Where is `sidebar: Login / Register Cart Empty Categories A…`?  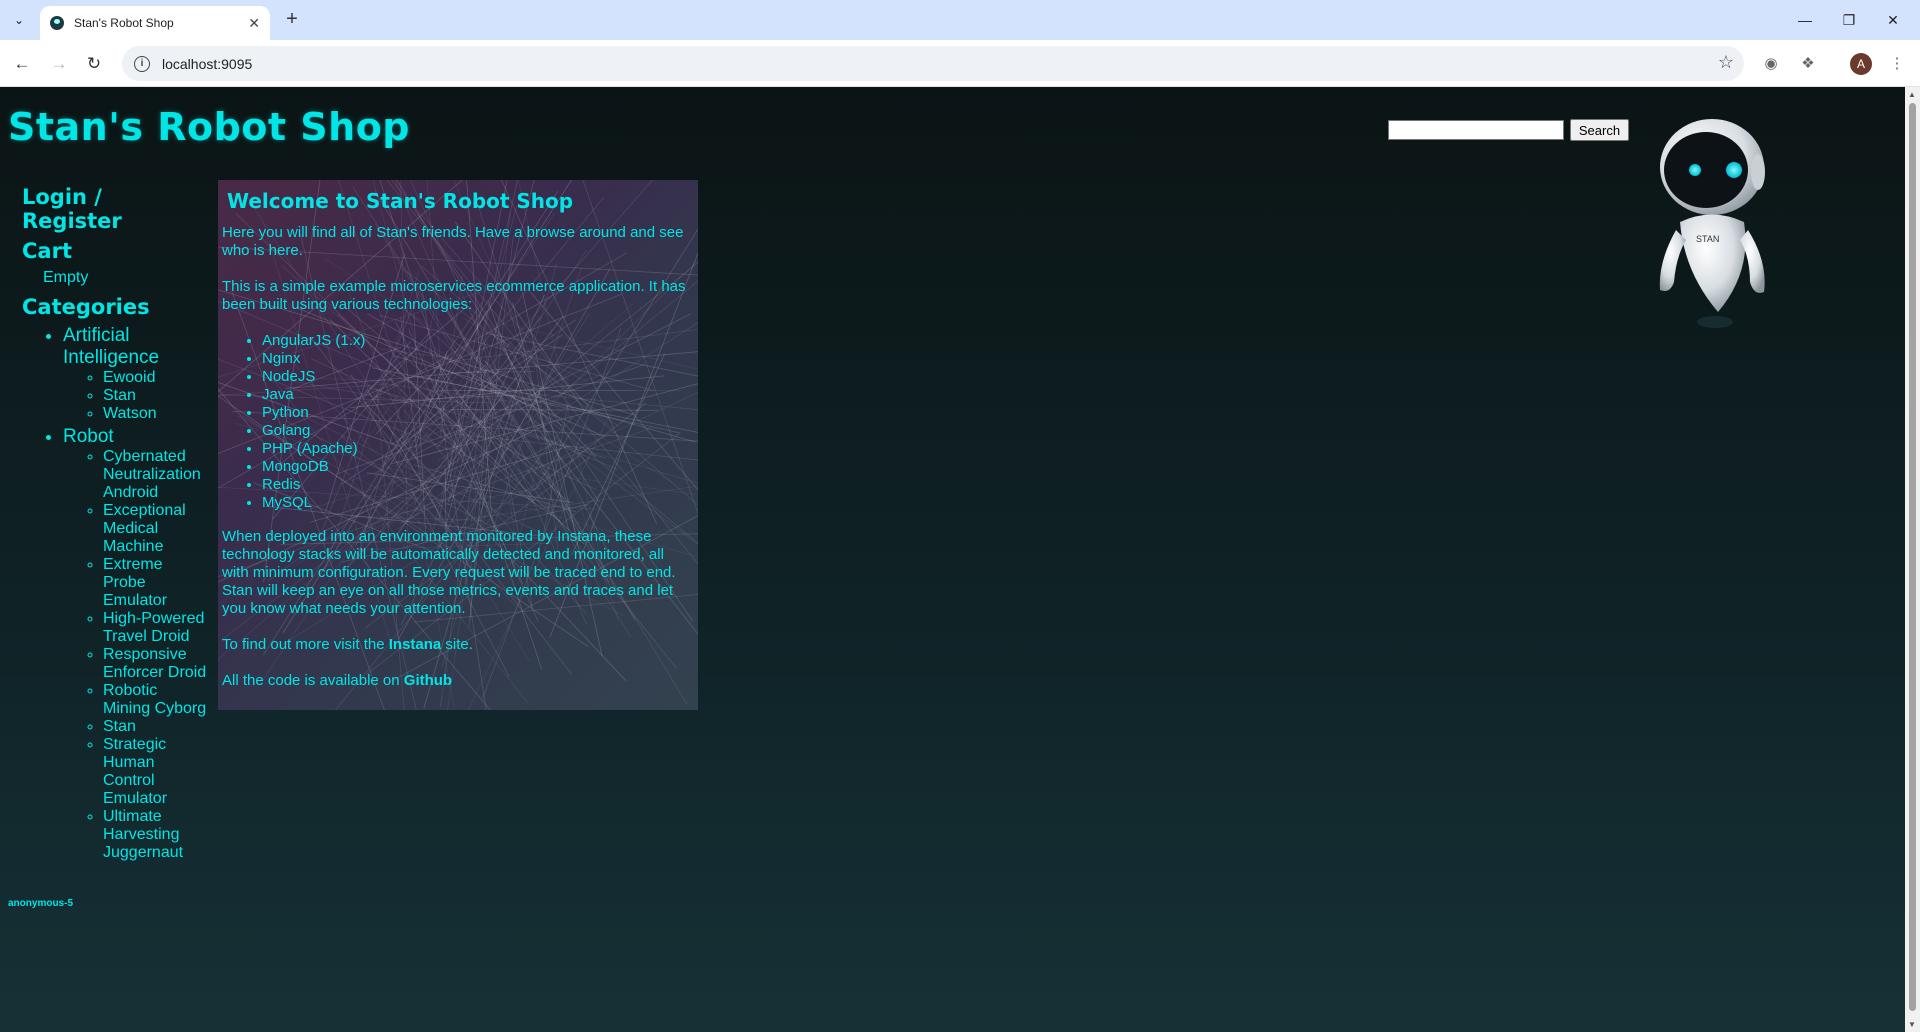
sidebar: Login / Register Cart Empty Categories A… is located at coordinates (114, 525).